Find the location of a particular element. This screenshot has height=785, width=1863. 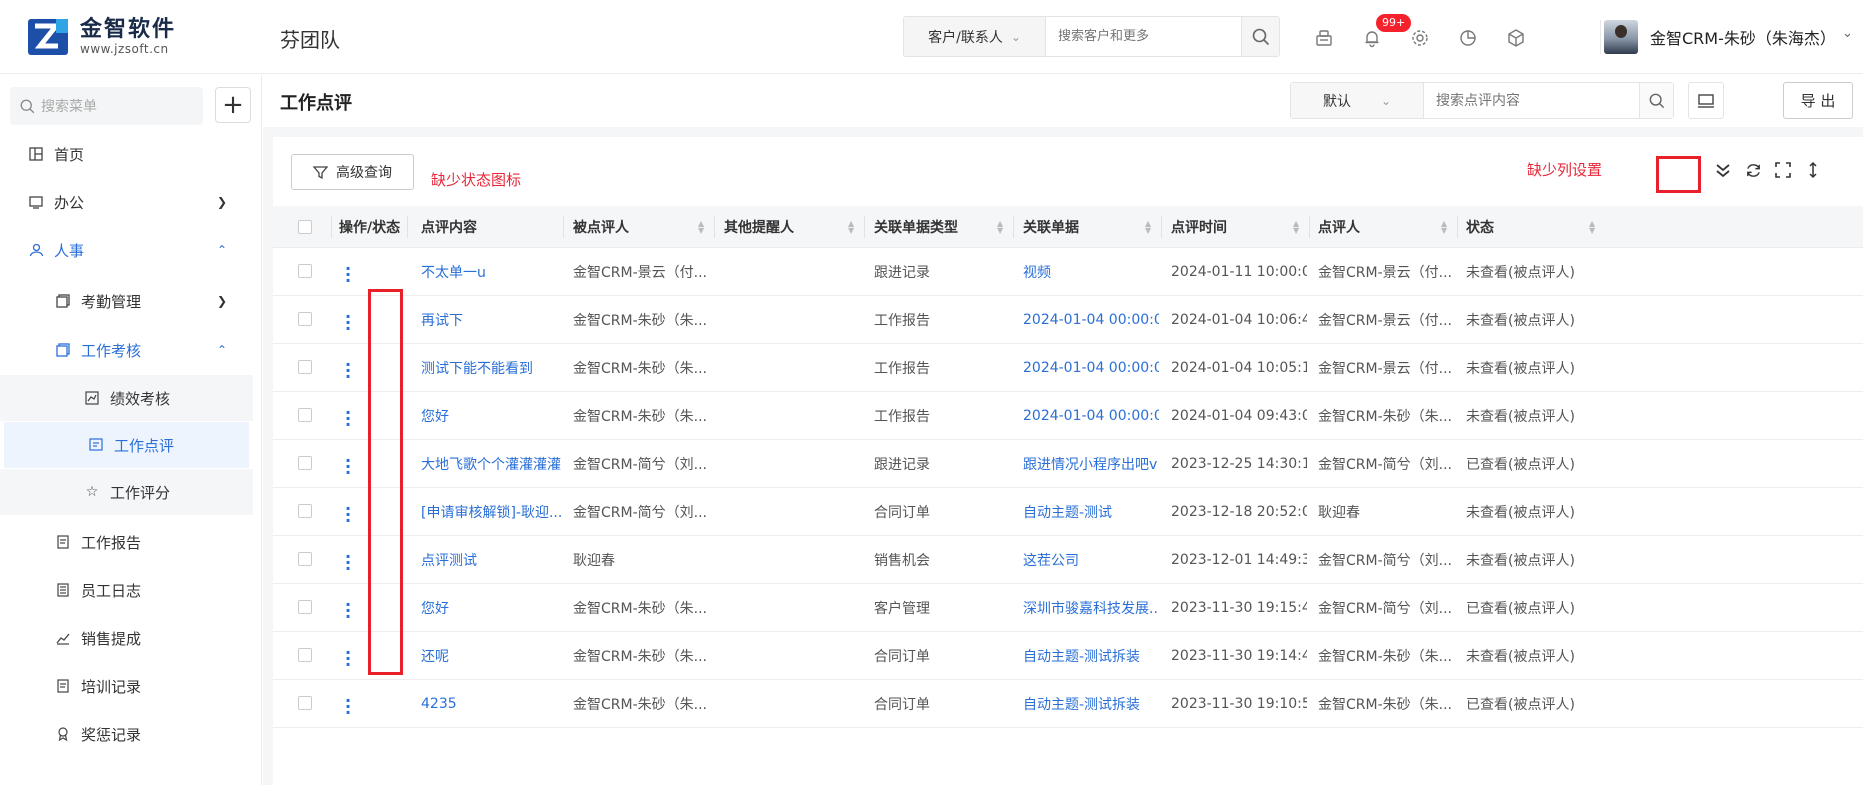

layout-toggle-button is located at coordinates (1706, 100).